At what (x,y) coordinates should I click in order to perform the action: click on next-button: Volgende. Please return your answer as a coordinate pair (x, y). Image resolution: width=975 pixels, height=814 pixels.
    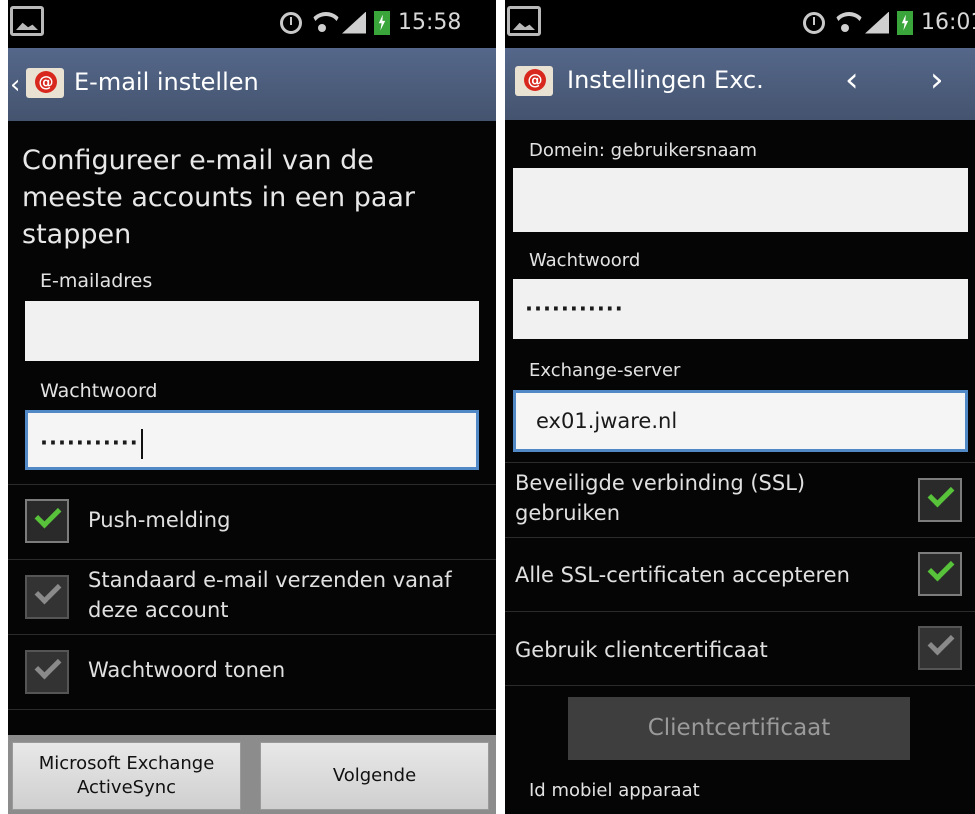
    Looking at the image, I should click on (374, 776).